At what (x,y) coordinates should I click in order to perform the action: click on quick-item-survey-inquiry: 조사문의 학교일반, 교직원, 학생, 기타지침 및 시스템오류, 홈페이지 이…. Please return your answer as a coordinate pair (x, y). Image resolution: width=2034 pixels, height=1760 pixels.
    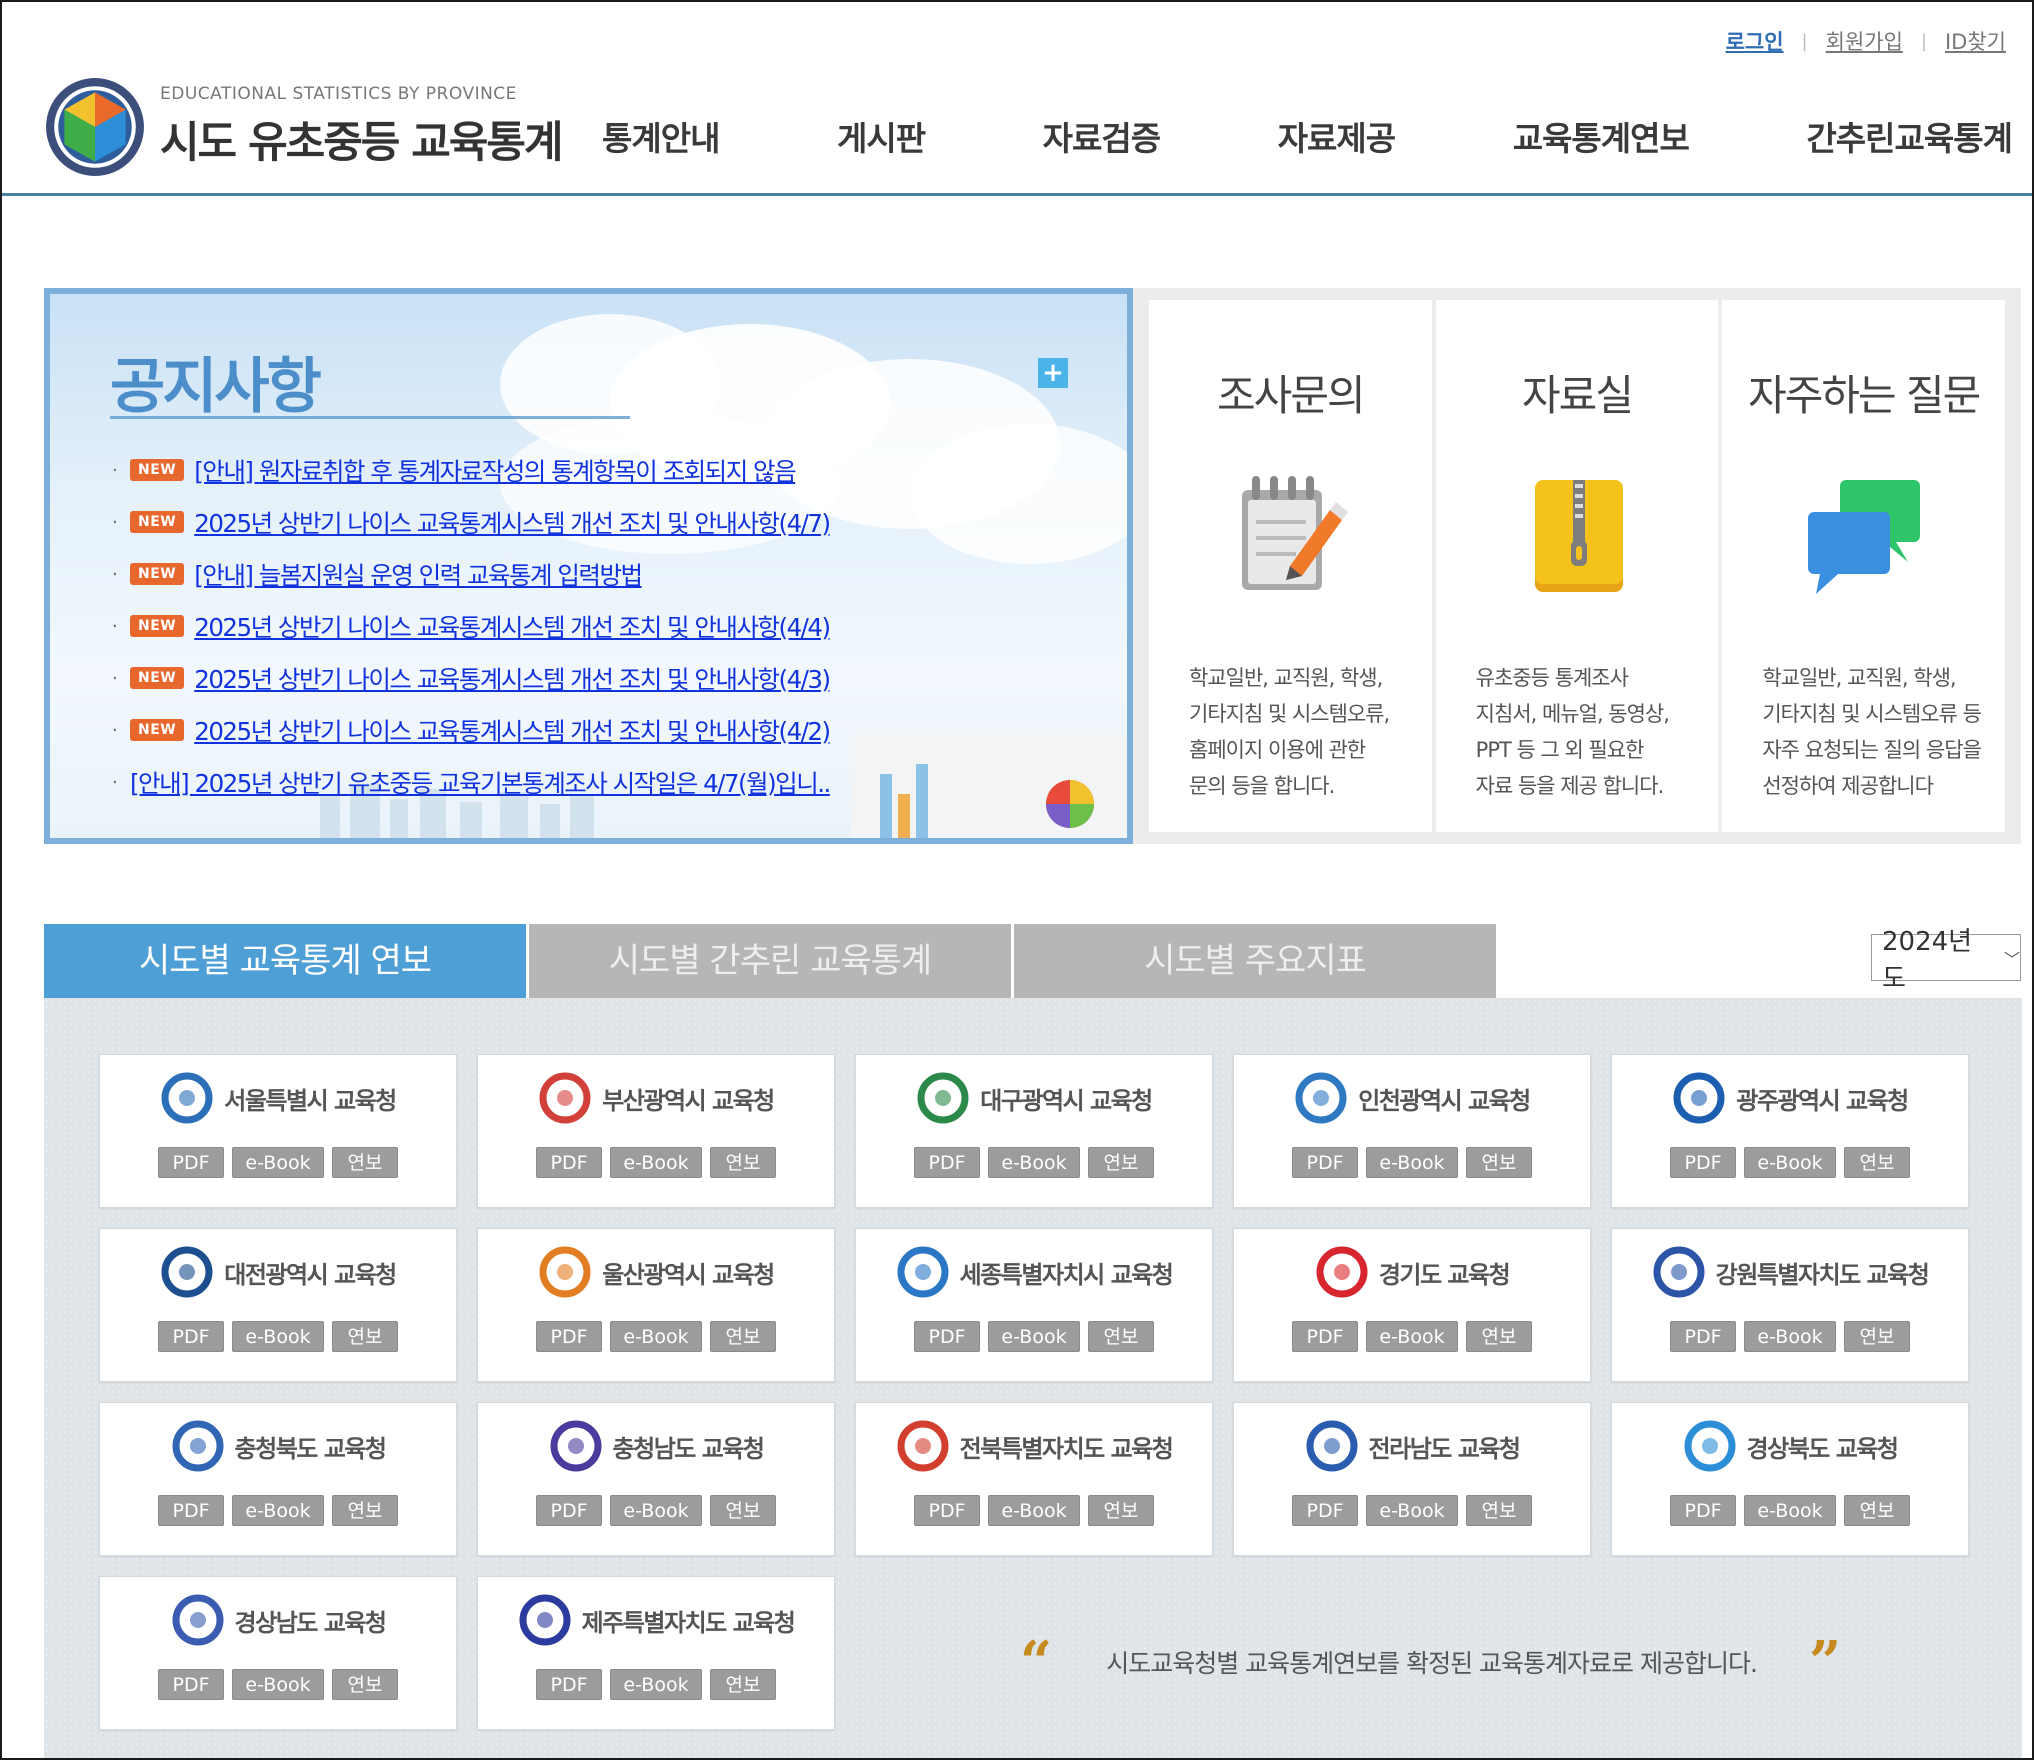
    Looking at the image, I should click on (1290, 566).